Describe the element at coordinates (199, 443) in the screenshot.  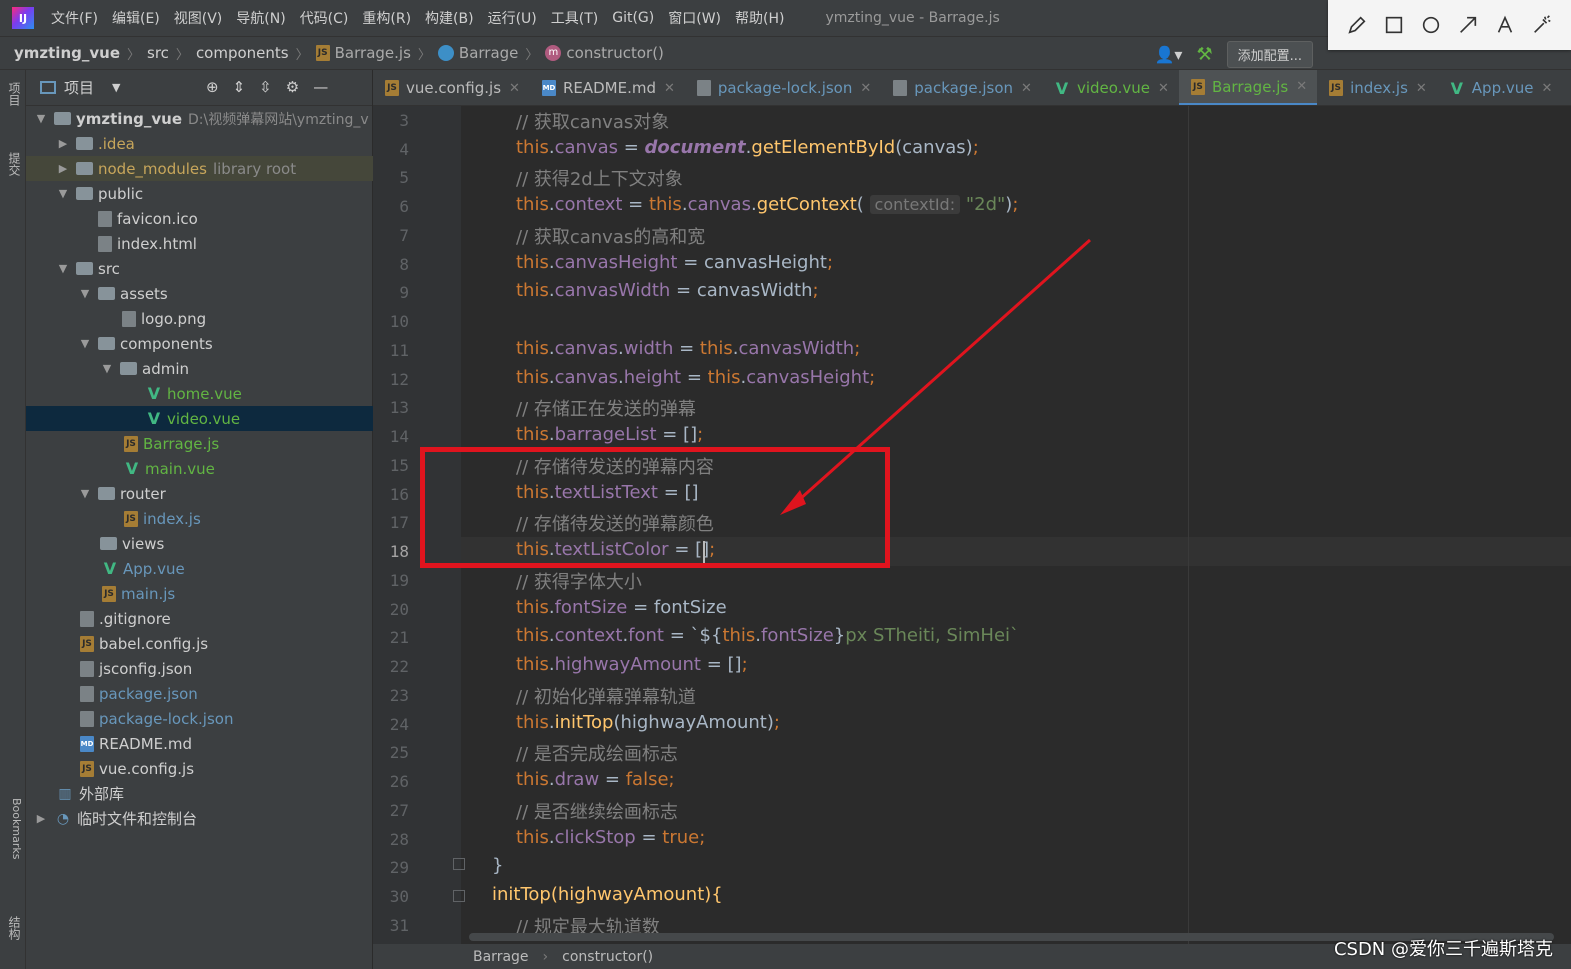
I see `tree-item-barrage-js: JS Barrage.js` at that location.